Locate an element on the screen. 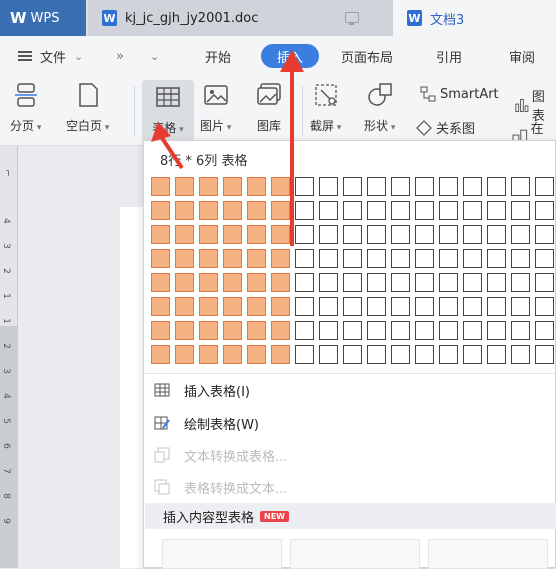  content-table-preview is located at coordinates (222, 554).